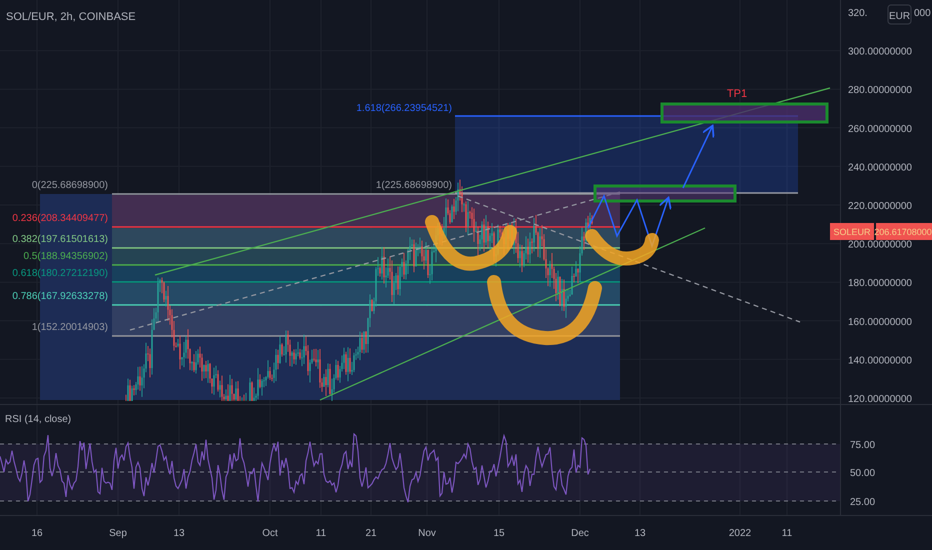 This screenshot has height=550, width=932. Describe the element at coordinates (118, 533) in the screenshot. I see `time-axis-label: Sep` at that location.